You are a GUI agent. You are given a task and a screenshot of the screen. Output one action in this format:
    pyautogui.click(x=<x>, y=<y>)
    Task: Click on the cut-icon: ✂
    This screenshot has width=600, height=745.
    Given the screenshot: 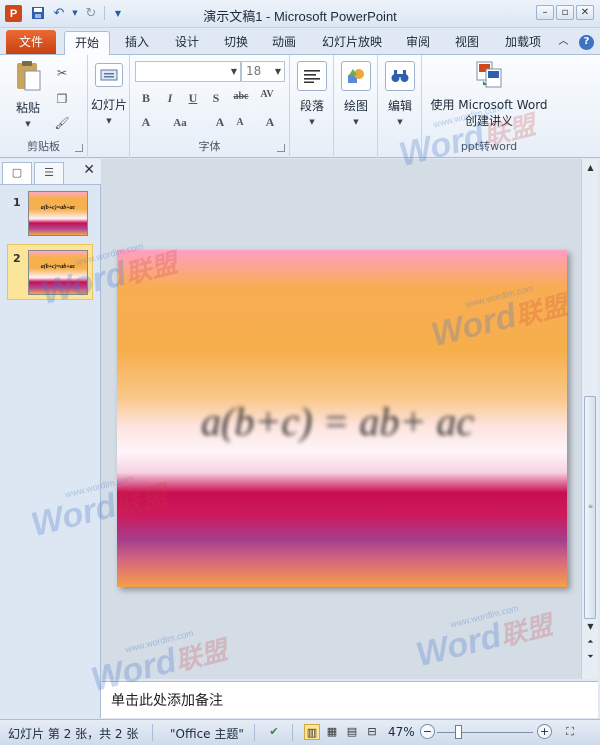 What is the action you would take?
    pyautogui.click(x=62, y=73)
    